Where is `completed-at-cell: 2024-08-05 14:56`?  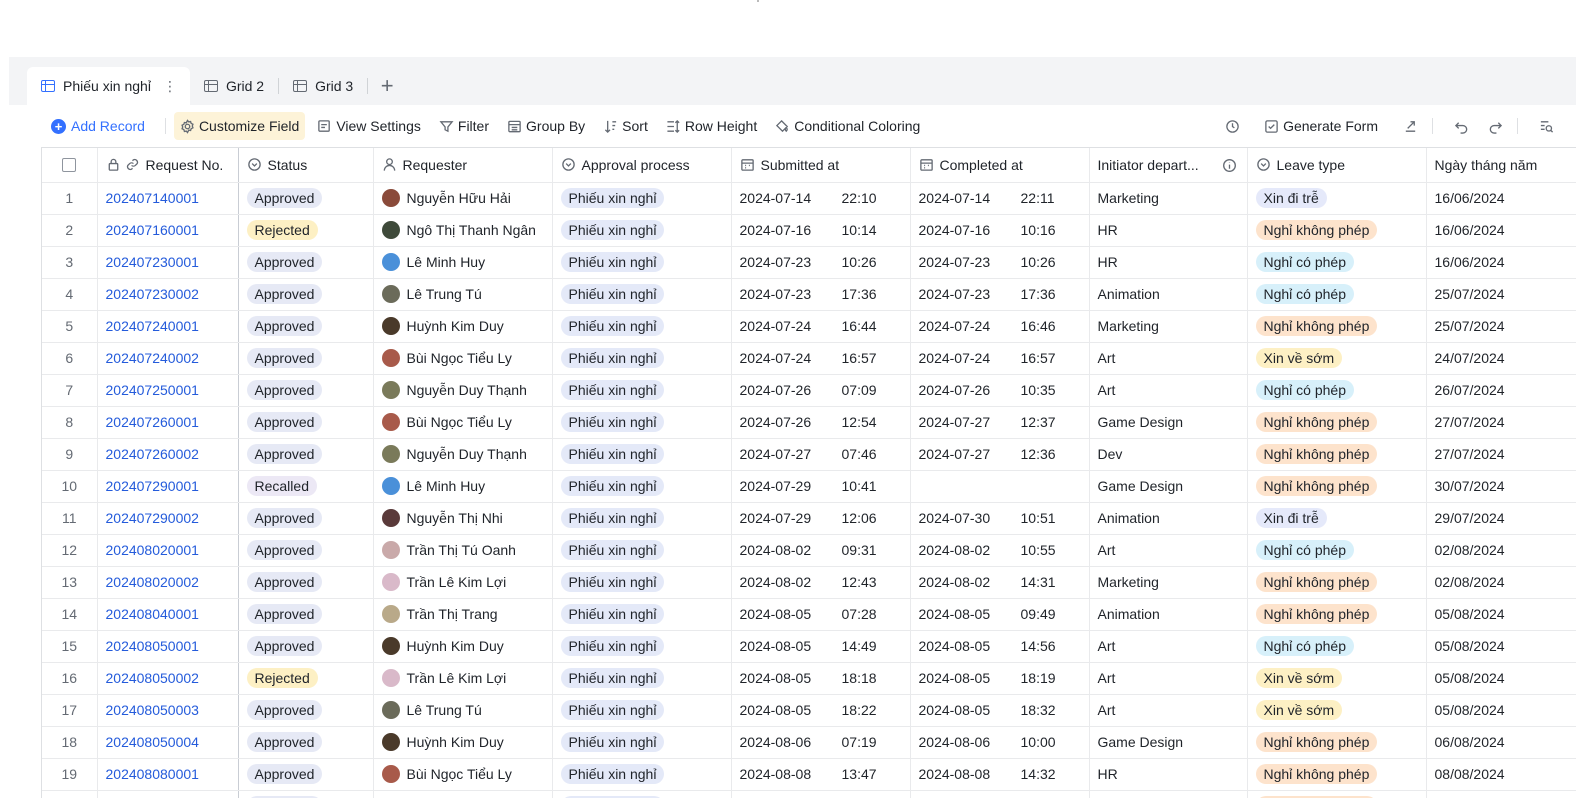 completed-at-cell: 2024-08-05 14:56 is located at coordinates (1000, 646).